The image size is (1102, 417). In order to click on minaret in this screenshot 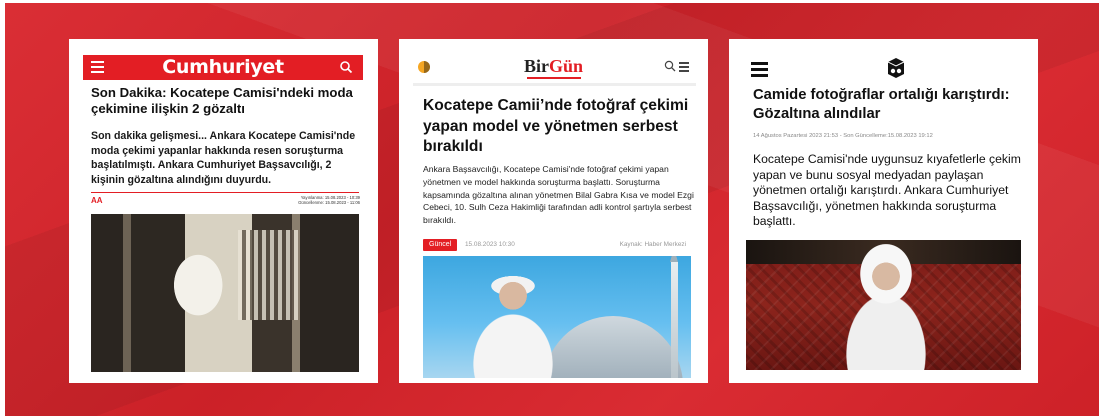, I will do `click(674, 317)`.